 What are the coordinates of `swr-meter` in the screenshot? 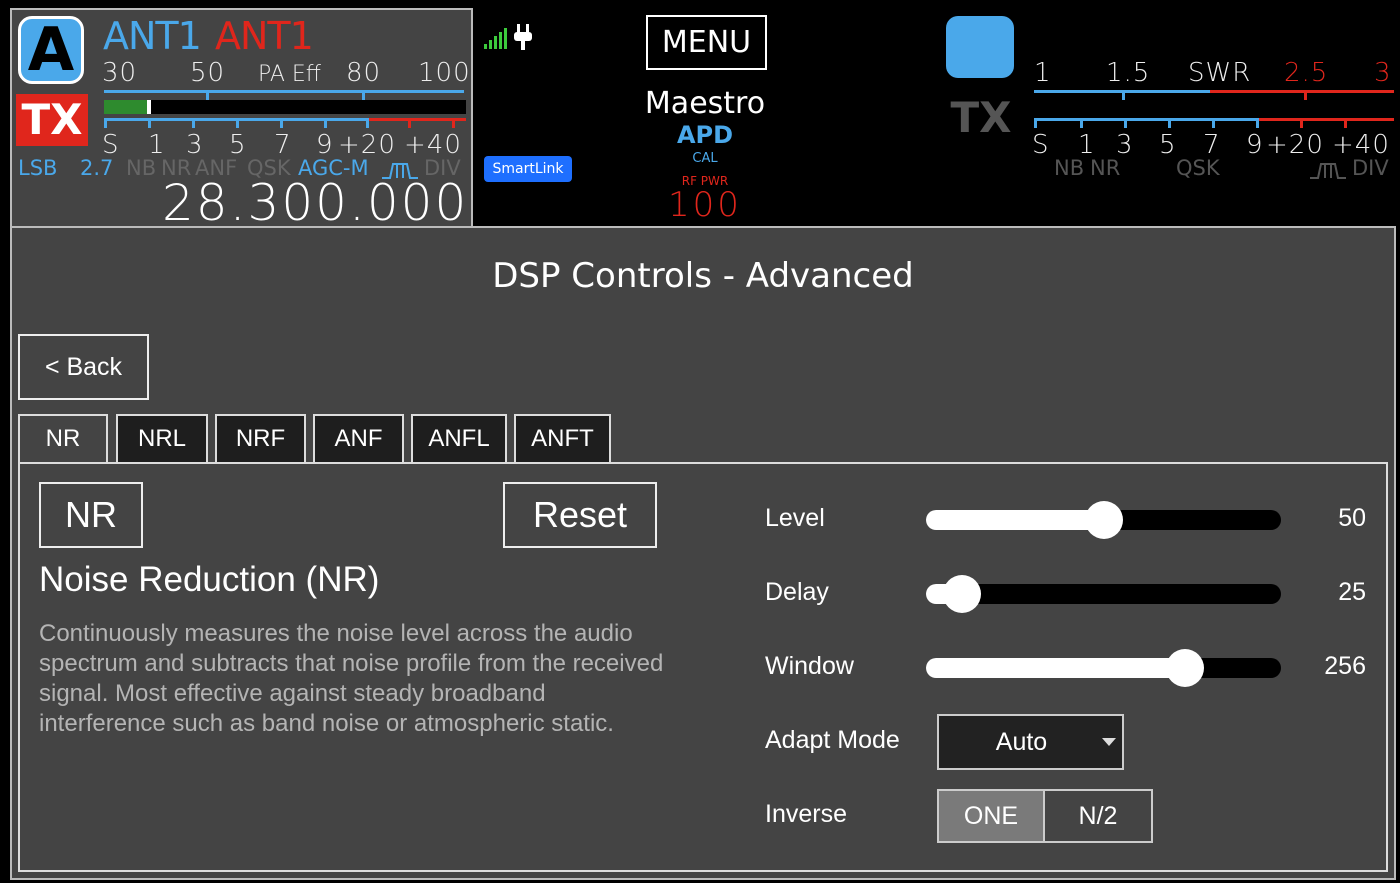 It's located at (1214, 107).